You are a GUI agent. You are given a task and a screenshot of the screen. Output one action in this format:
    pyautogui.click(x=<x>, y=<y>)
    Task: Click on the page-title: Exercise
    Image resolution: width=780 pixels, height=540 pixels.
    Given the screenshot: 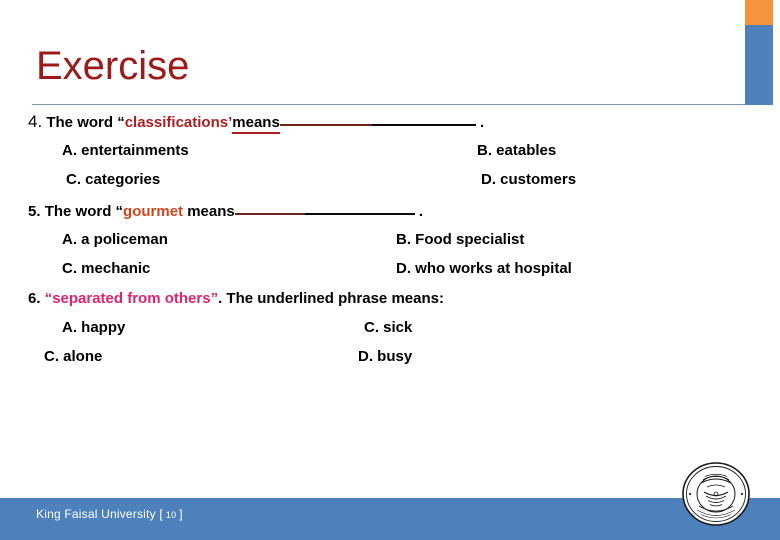 What is the action you would take?
    pyautogui.click(x=113, y=66)
    